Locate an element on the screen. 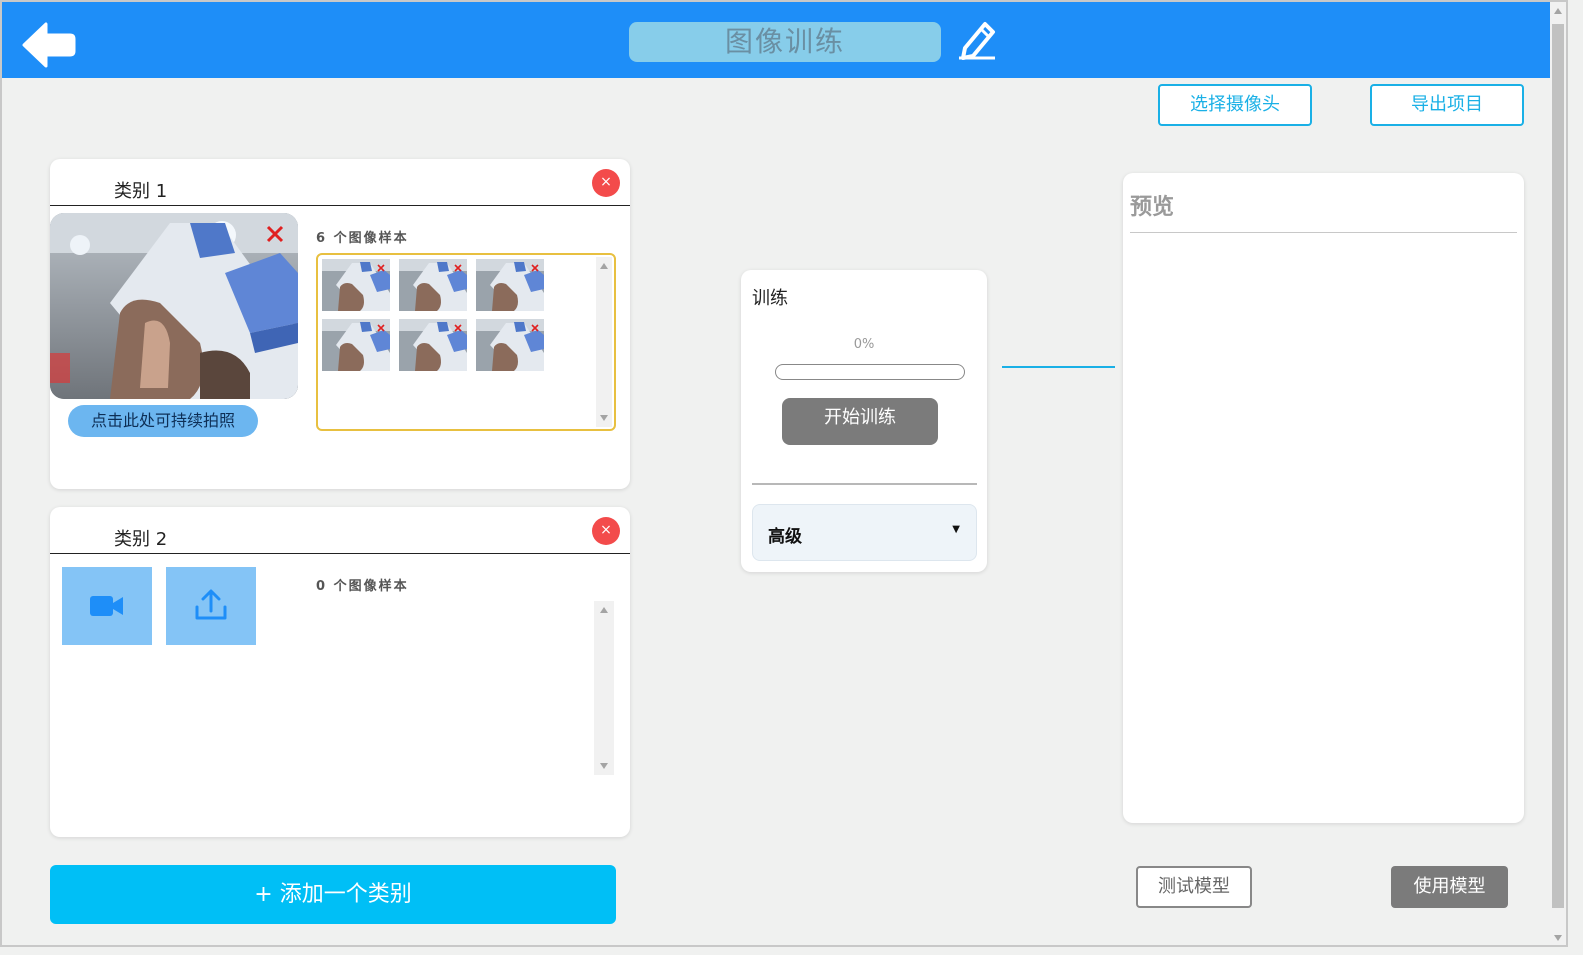  video-camera-icon is located at coordinates (106, 606).